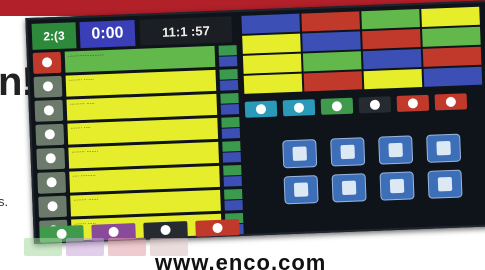  I want to click on folder-app-button, so click(396, 150).